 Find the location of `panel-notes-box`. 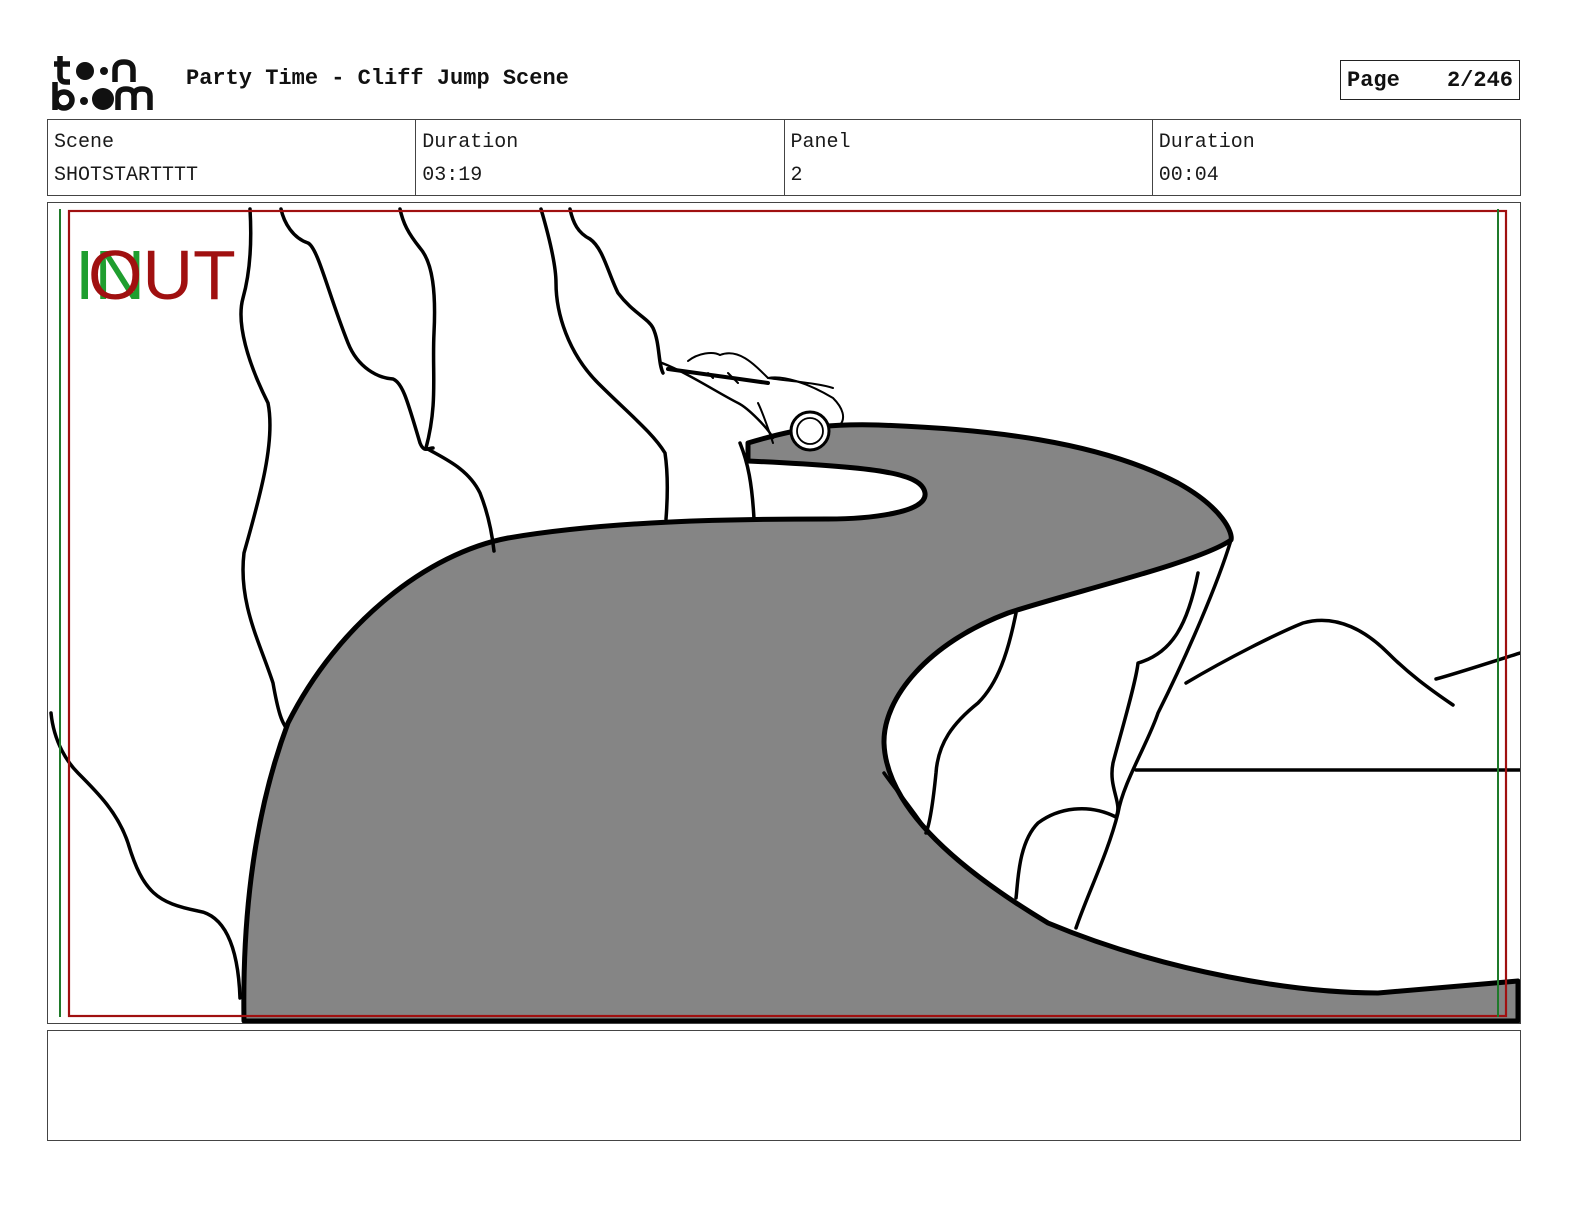

panel-notes-box is located at coordinates (784, 1085).